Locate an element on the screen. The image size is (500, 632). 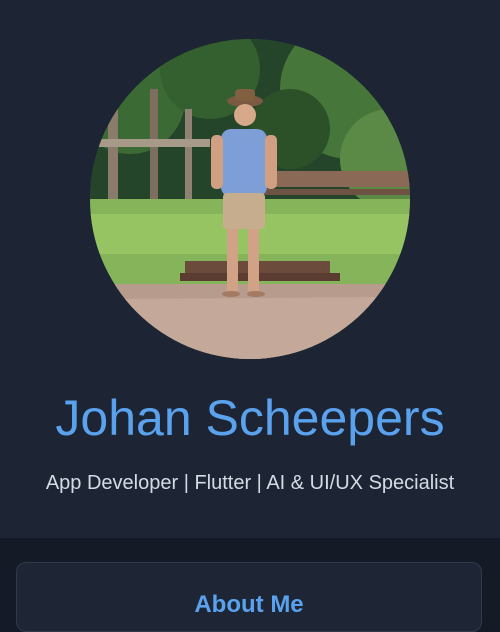
about-card: About Me is located at coordinates (249, 597).